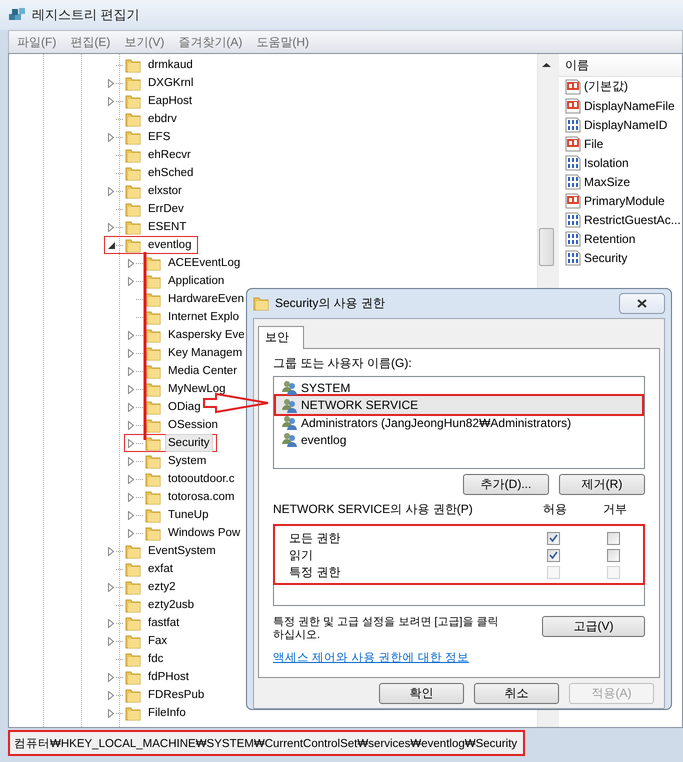 This screenshot has width=683, height=762. Describe the element at coordinates (516, 693) in the screenshot. I see `dialog-button: 취소` at that location.